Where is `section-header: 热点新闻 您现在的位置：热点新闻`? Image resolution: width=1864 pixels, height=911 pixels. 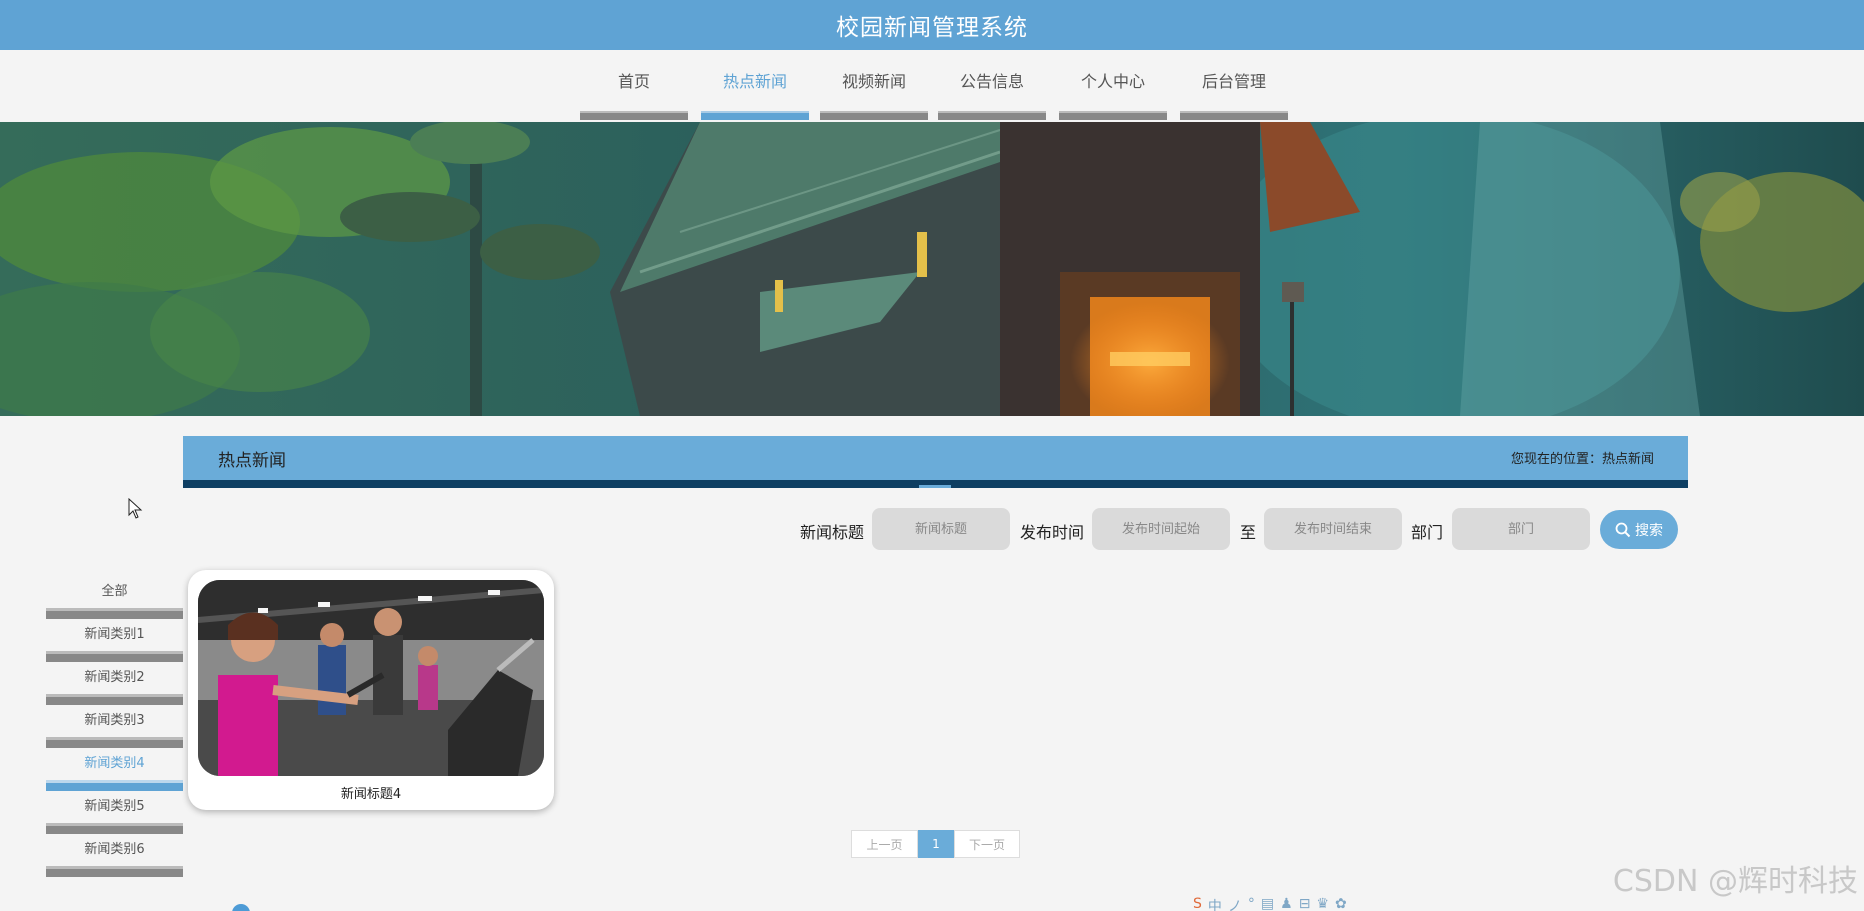 section-header: 热点新闻 您现在的位置：热点新闻 is located at coordinates (935, 462).